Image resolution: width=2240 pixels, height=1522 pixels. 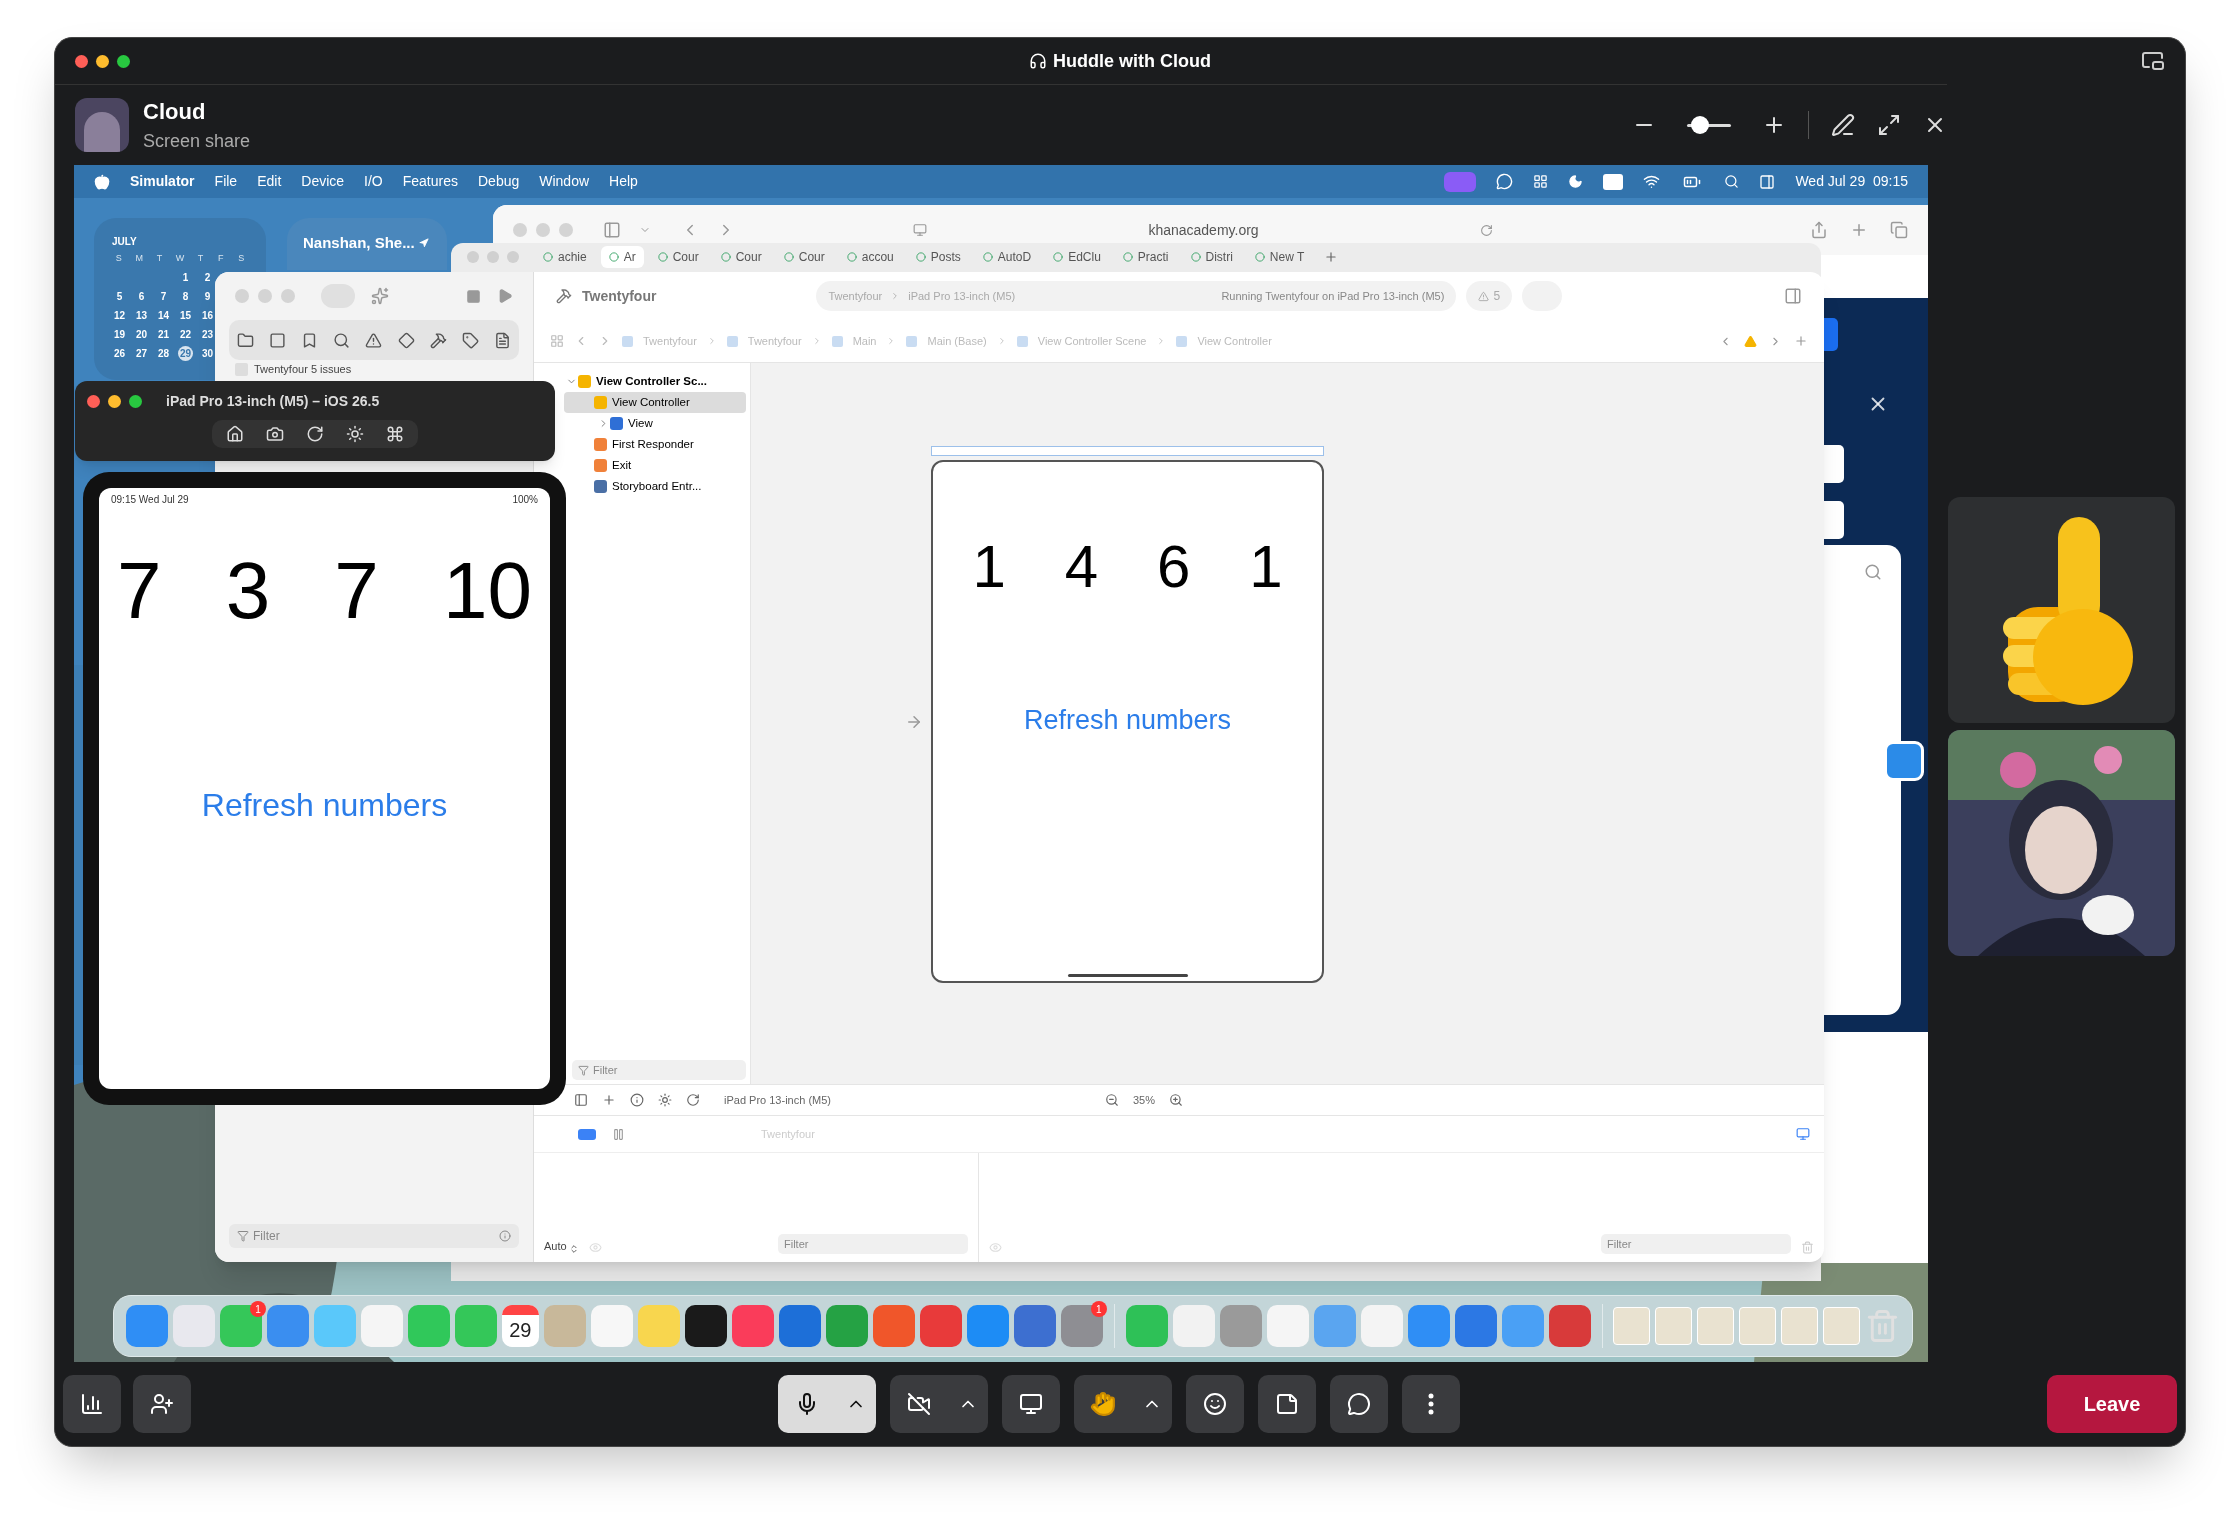 What do you see at coordinates (573, 1249) in the screenshot?
I see `up-down-chevron-icon` at bounding box center [573, 1249].